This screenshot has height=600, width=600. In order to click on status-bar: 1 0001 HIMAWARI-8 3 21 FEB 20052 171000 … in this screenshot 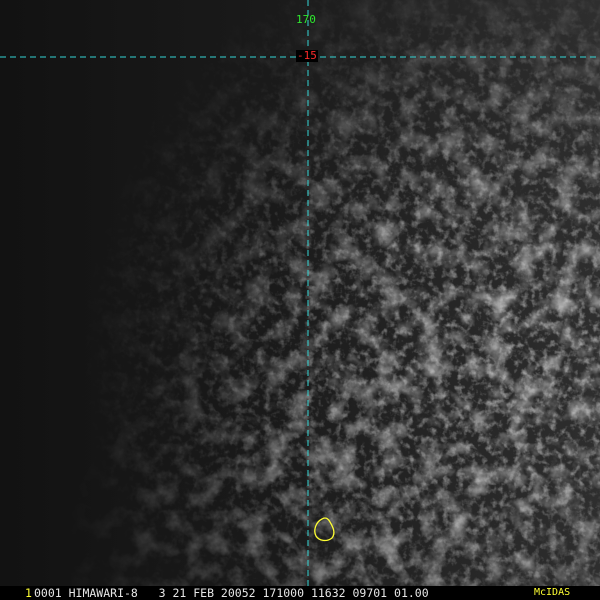, I will do `click(300, 593)`.